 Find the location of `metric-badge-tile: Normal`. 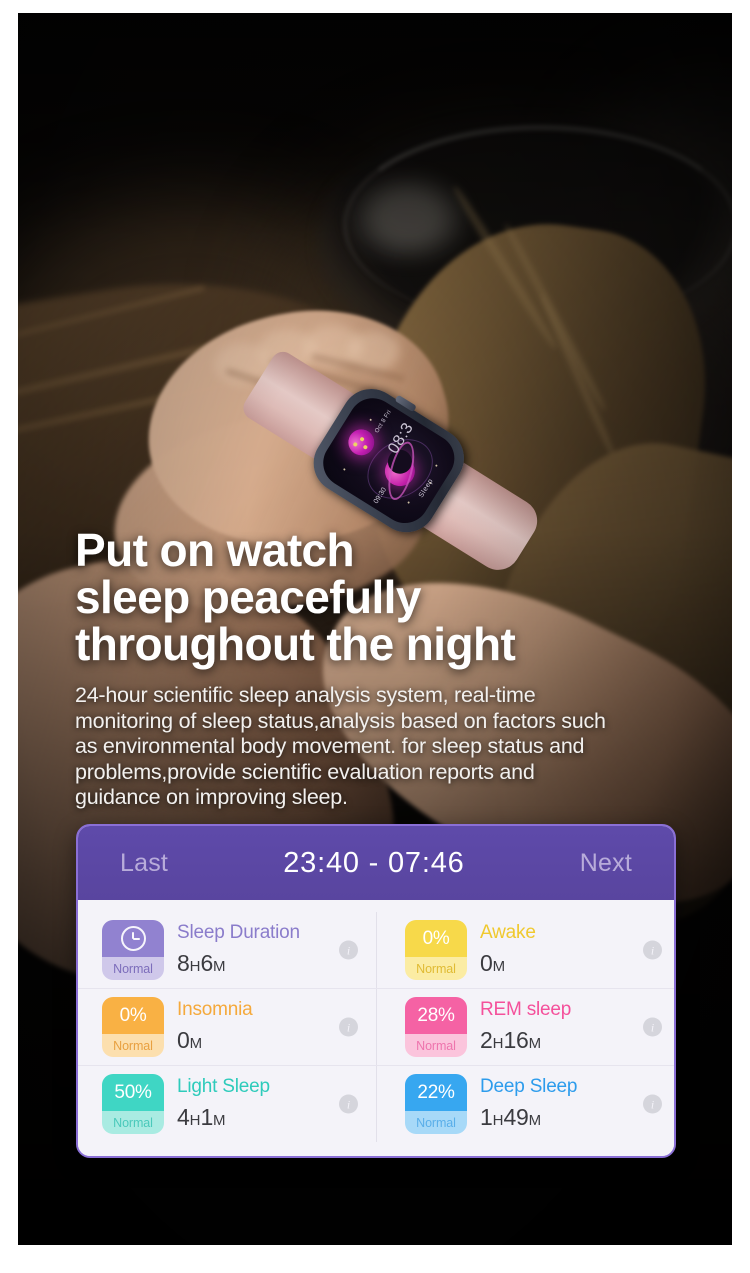

metric-badge-tile: Normal is located at coordinates (133, 950).